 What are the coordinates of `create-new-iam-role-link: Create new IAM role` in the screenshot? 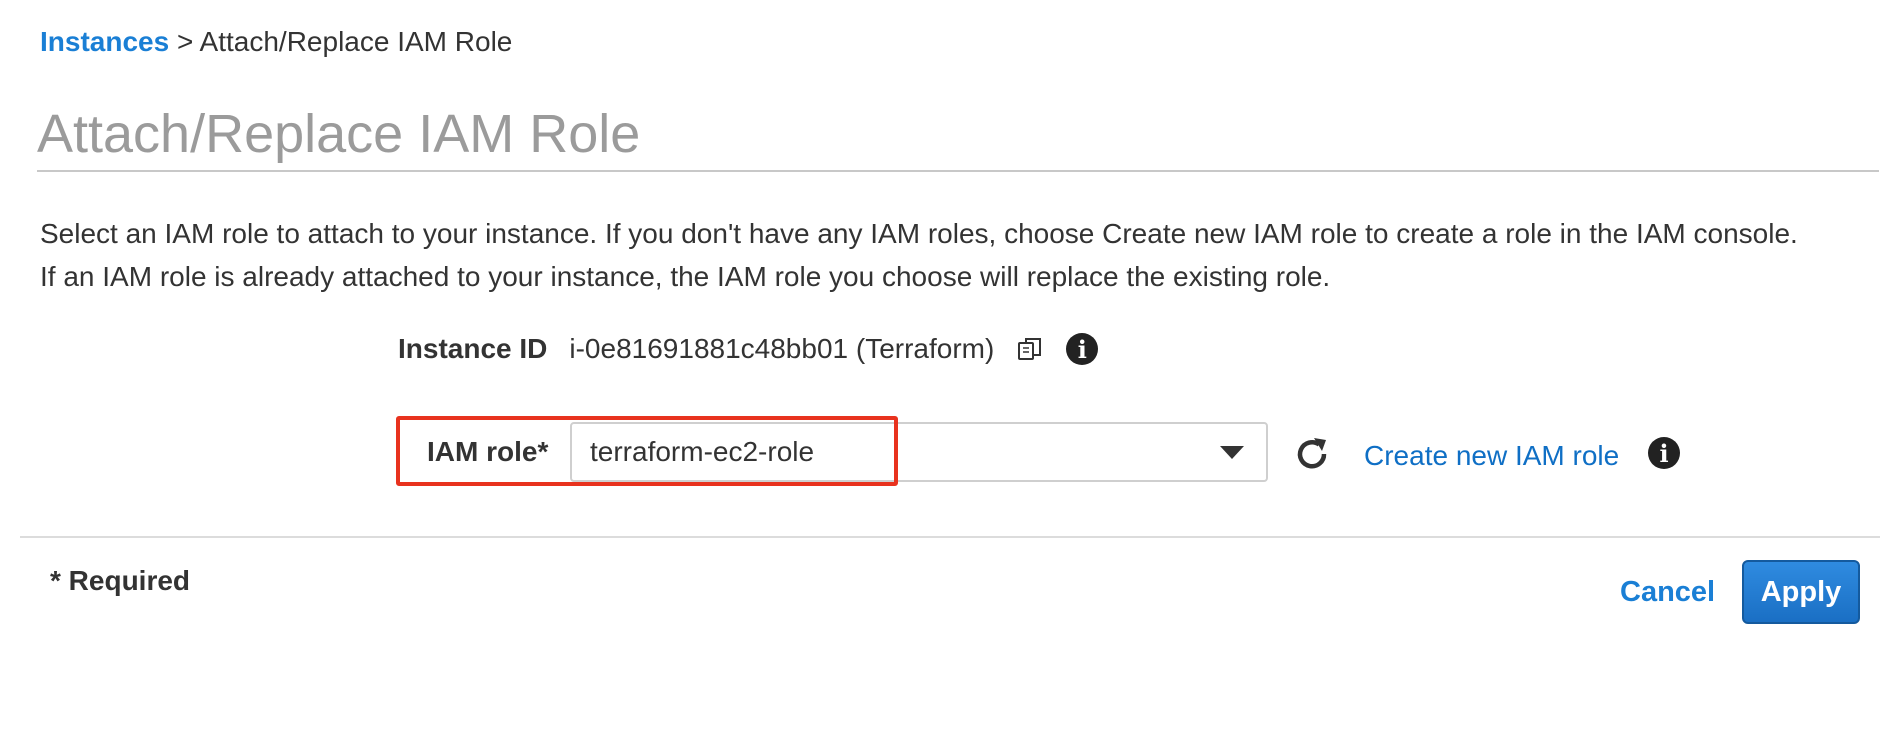 It's located at (1491, 456).